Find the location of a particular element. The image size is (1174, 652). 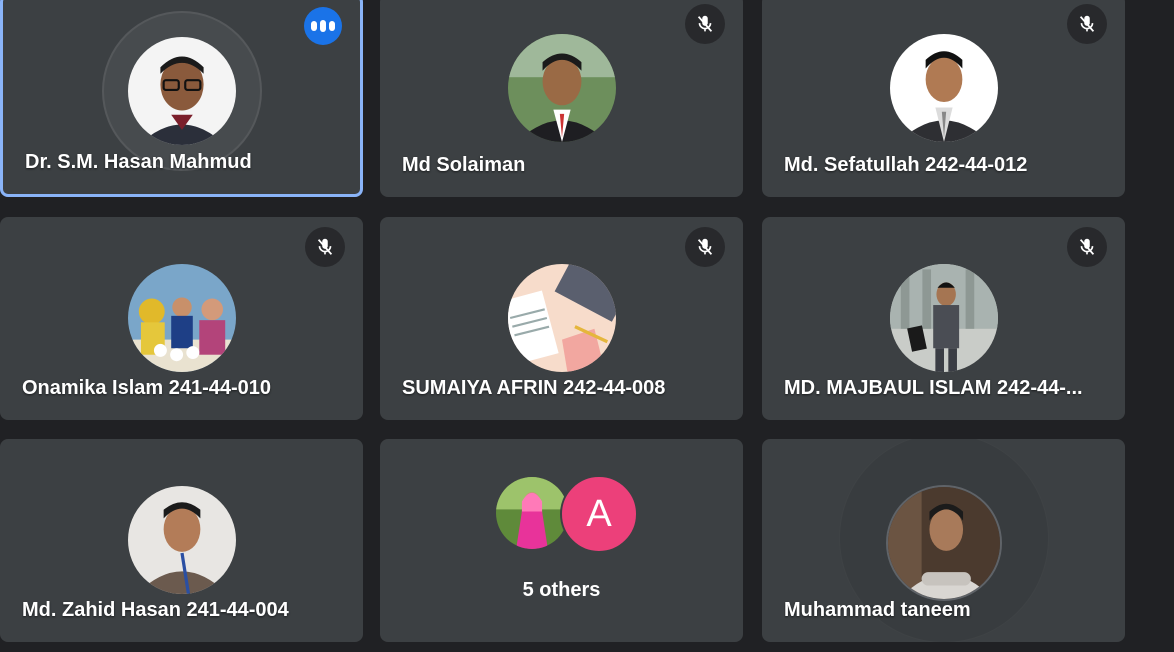

others-tile: A 5 others is located at coordinates (561, 540).